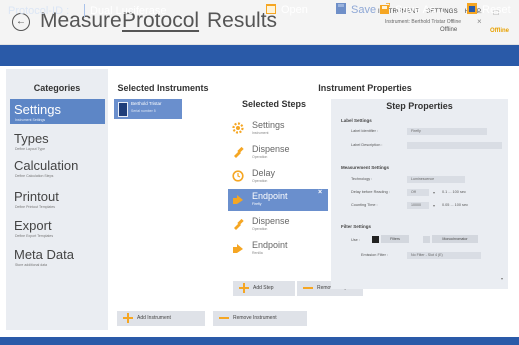 This screenshot has height=345, width=519. What do you see at coordinates (434, 205) in the screenshot?
I see `counting-stepper-icon: ▾` at bounding box center [434, 205].